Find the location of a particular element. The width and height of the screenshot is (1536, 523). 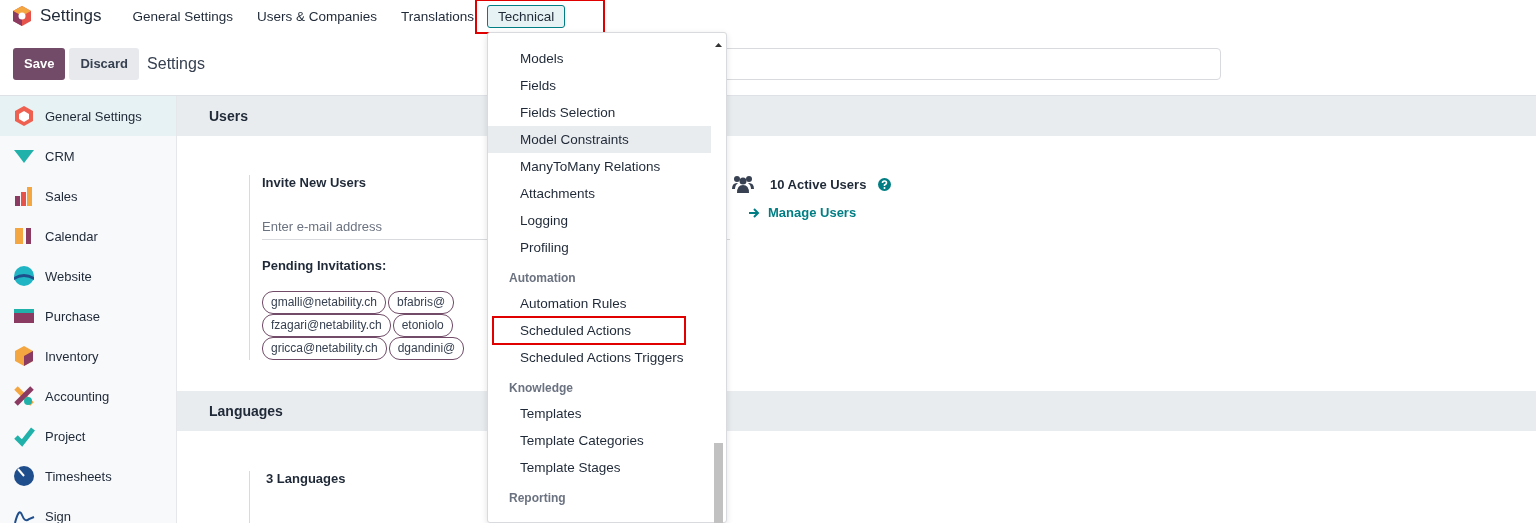

email-tag: bfabris@ is located at coordinates (421, 302).